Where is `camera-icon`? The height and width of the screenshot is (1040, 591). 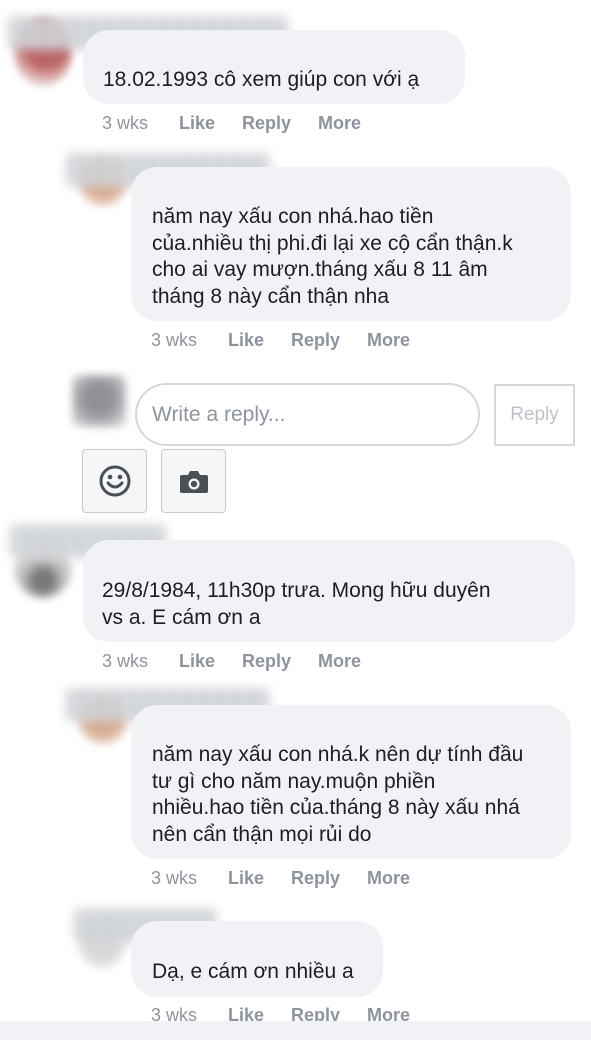 camera-icon is located at coordinates (194, 482).